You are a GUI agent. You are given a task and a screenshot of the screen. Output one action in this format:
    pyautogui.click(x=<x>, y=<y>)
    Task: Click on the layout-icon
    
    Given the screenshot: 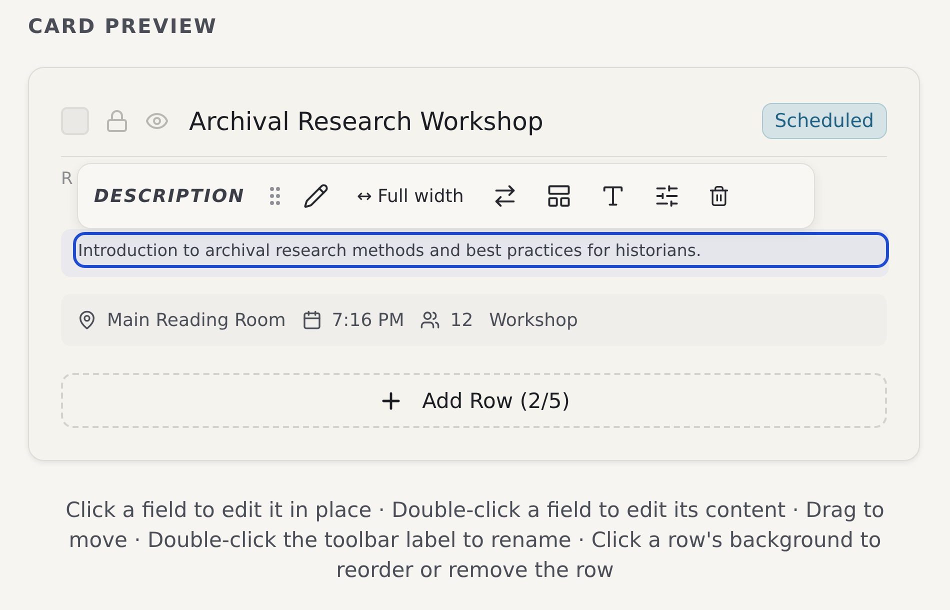 What is the action you would take?
    pyautogui.click(x=559, y=196)
    